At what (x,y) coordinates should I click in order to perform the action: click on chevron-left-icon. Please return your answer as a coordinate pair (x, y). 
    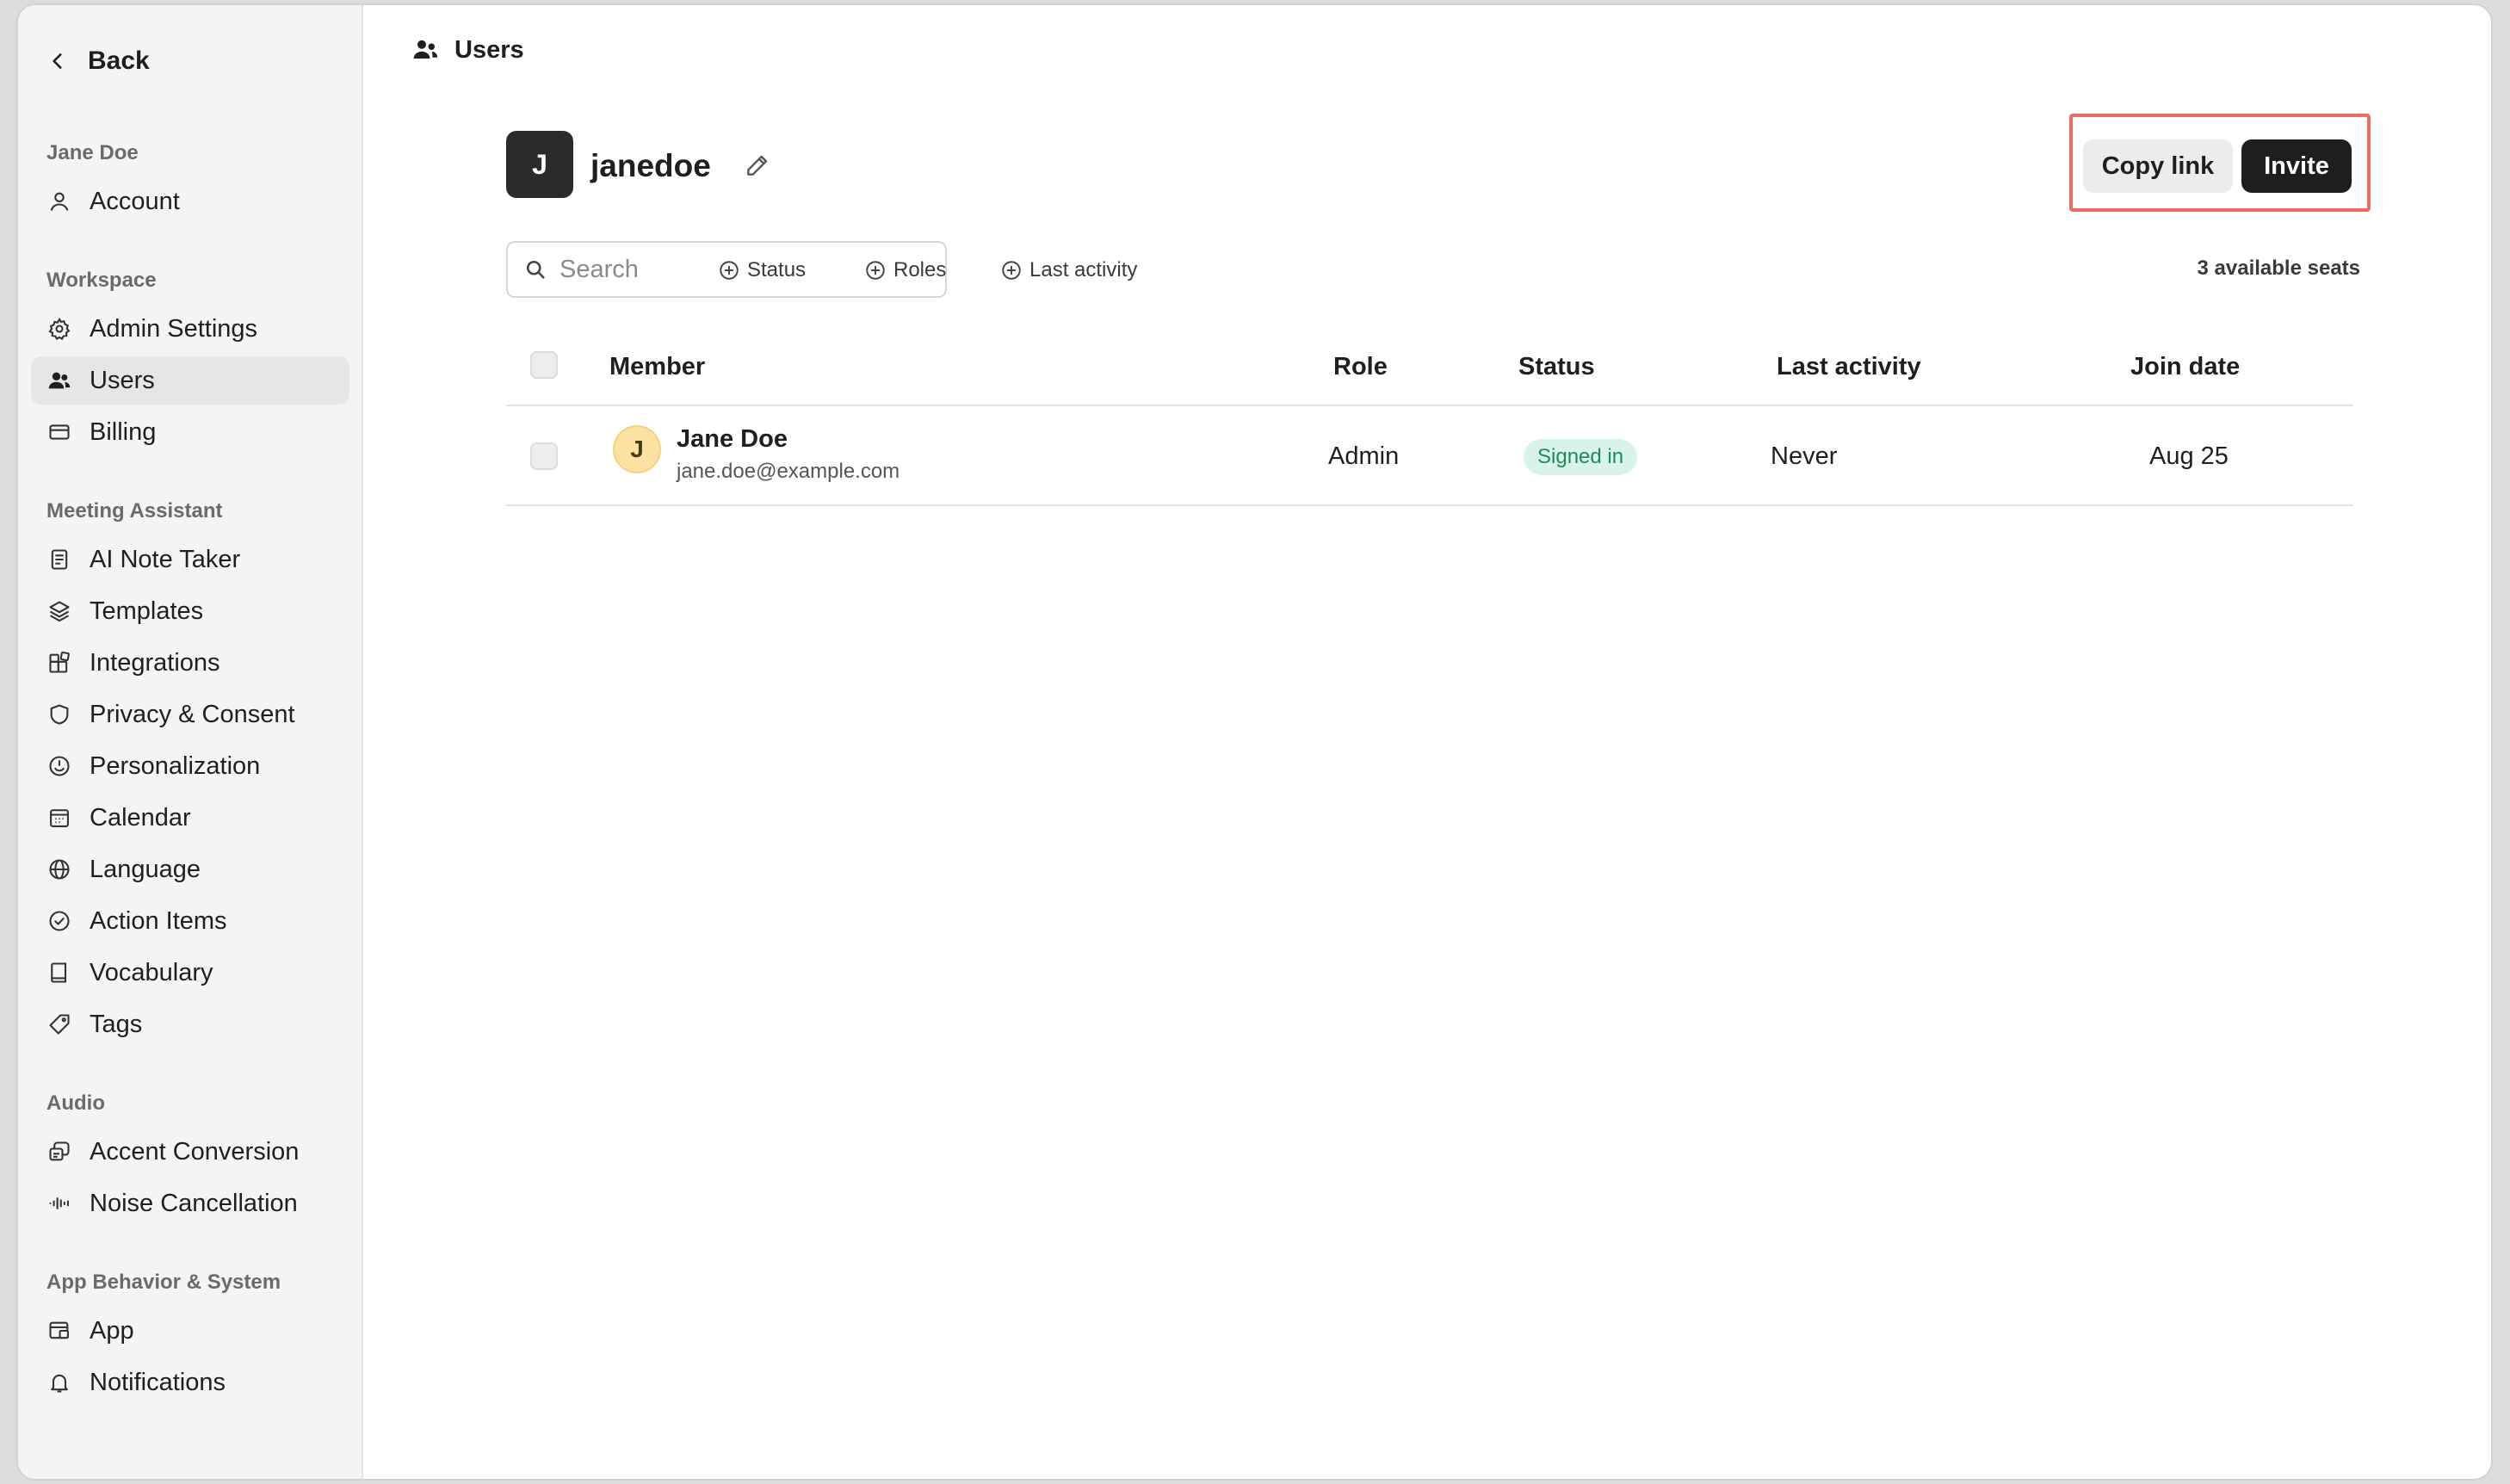
    Looking at the image, I should click on (58, 61).